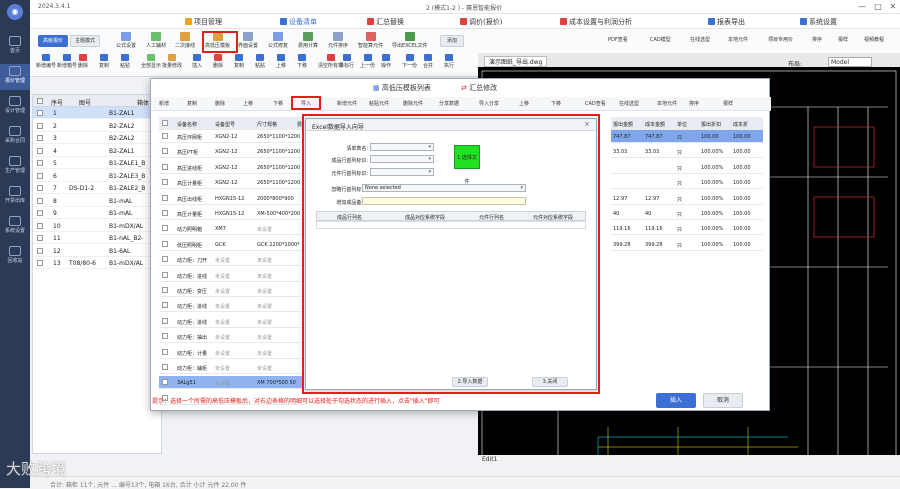 The height and width of the screenshot is (489, 900). What do you see at coordinates (481, 22) in the screenshot?
I see `menu-price-adjust: 调价(报价)` at bounding box center [481, 22].